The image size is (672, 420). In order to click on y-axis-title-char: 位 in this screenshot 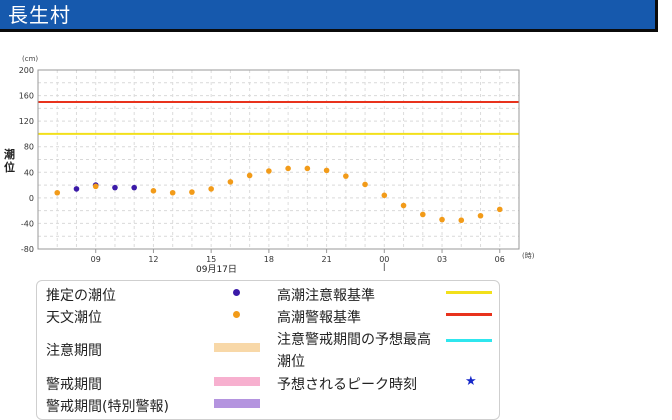, I will do `click(9, 167)`.